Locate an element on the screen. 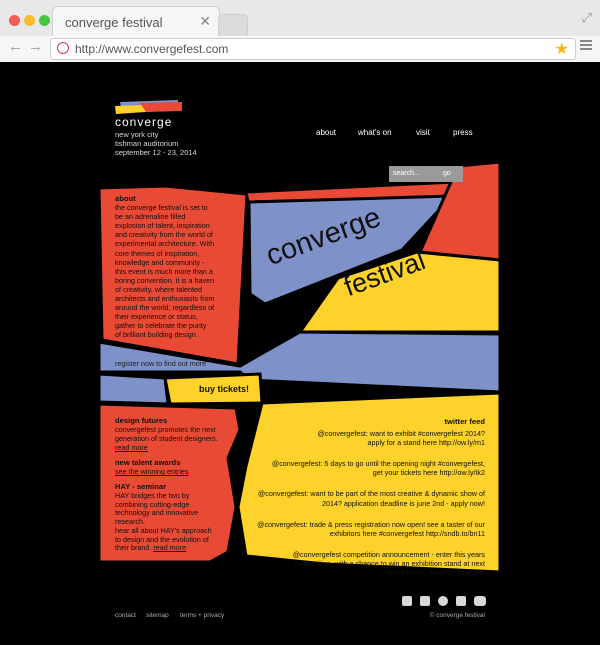 The height and width of the screenshot is (645, 600). twitter-heading: twitter feed is located at coordinates (464, 421).